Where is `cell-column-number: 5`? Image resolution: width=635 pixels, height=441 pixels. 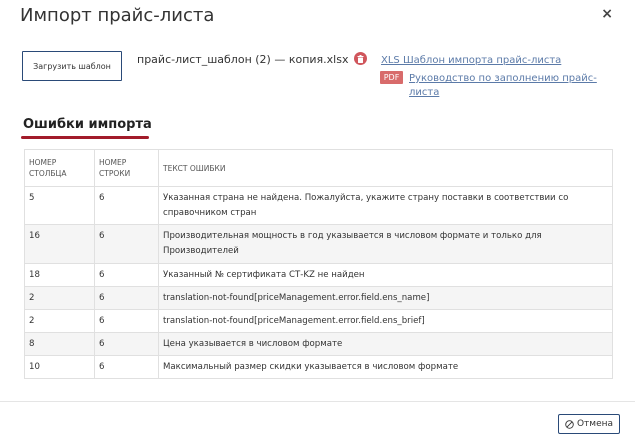 cell-column-number: 5 is located at coordinates (59, 205).